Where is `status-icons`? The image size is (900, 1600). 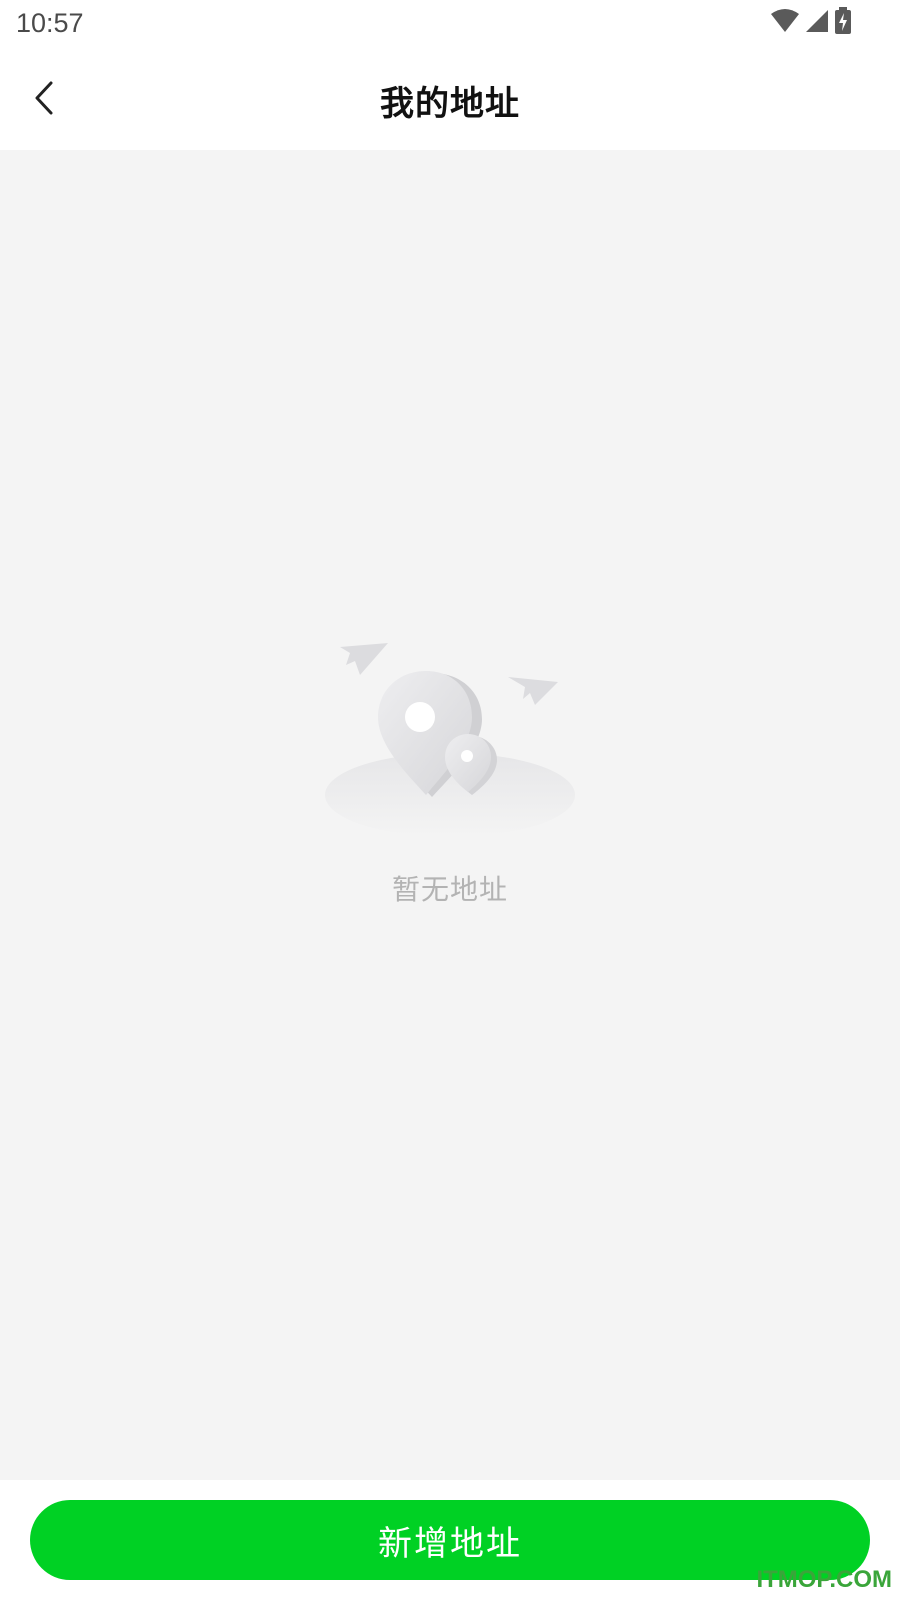
status-icons is located at coordinates (811, 23).